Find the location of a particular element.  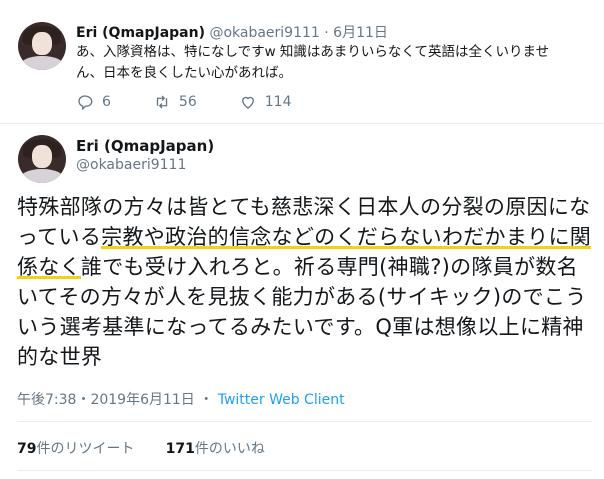

source-client-link: Twitter Web Client is located at coordinates (281, 400).